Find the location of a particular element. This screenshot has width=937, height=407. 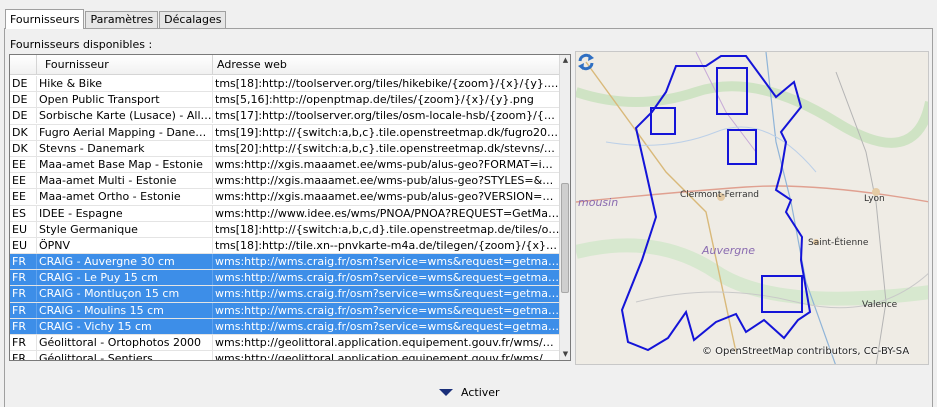

table-scrollbar: ▲ ▼ is located at coordinates (564, 207).